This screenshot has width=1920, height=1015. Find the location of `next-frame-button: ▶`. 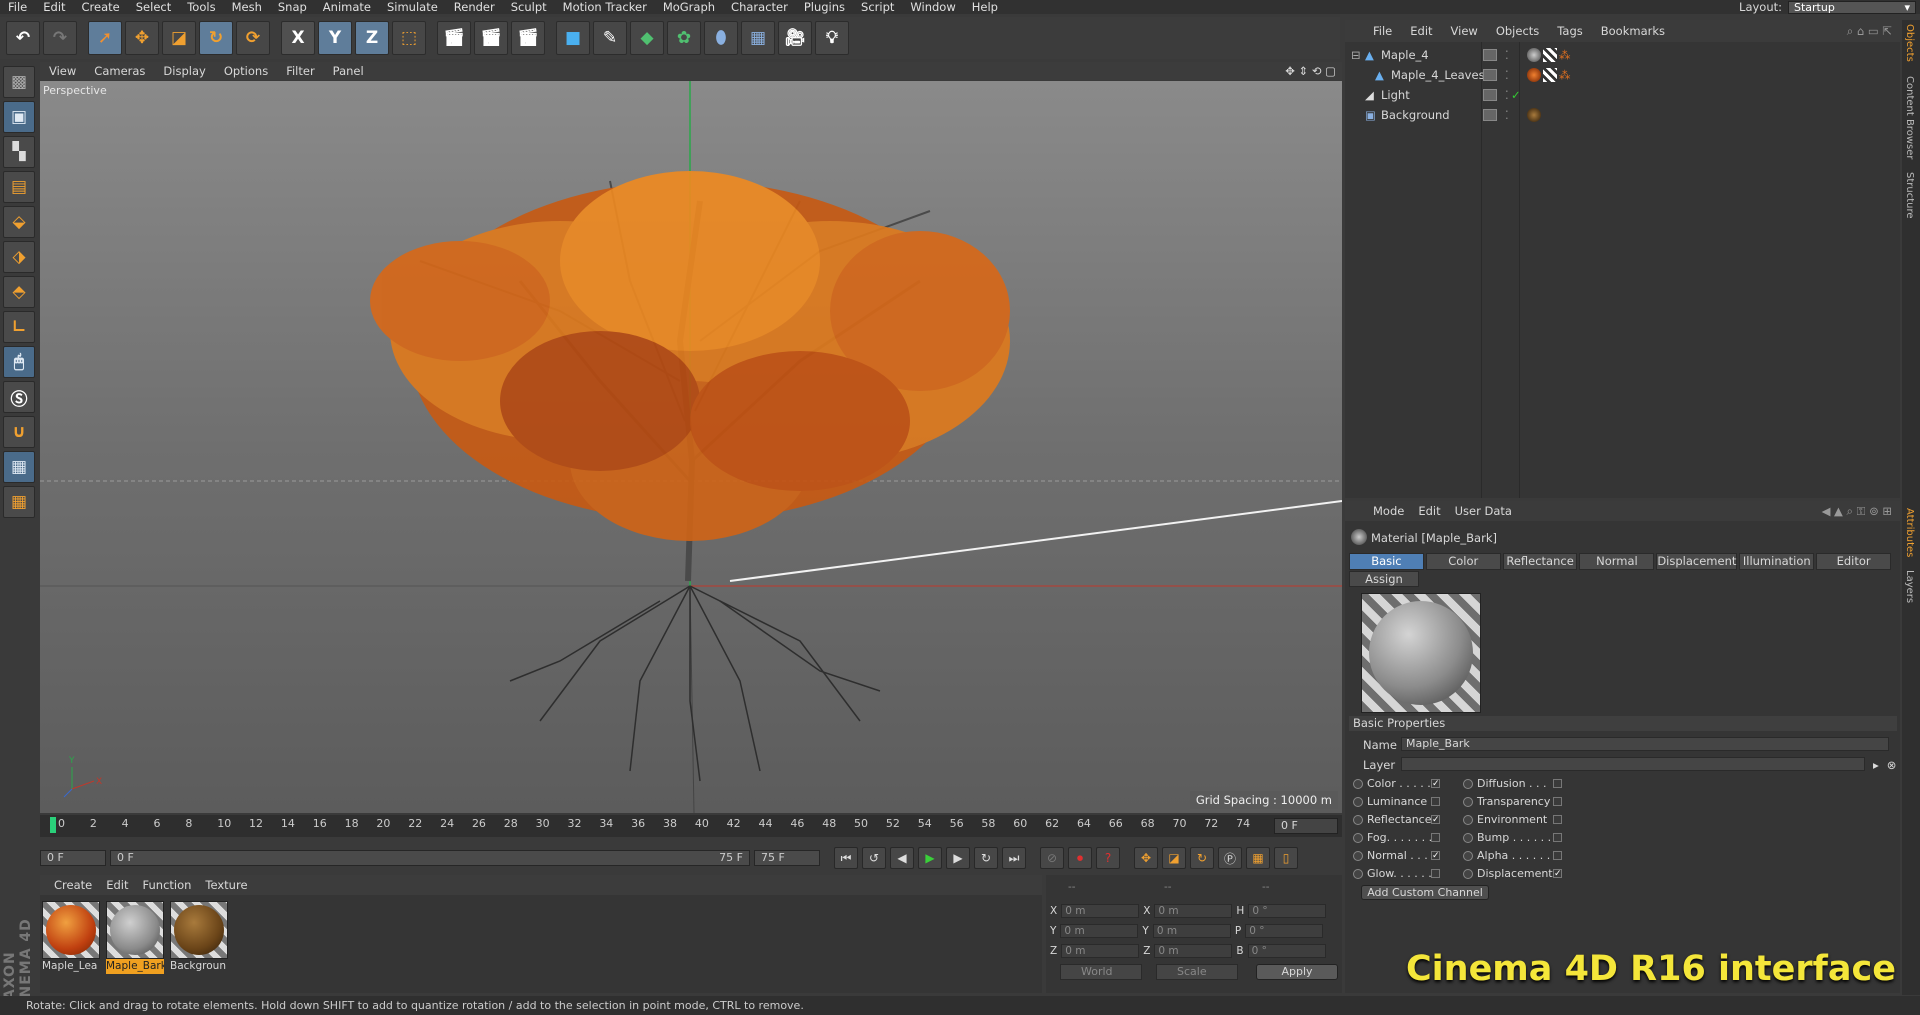

next-frame-button: ▶ is located at coordinates (958, 858).